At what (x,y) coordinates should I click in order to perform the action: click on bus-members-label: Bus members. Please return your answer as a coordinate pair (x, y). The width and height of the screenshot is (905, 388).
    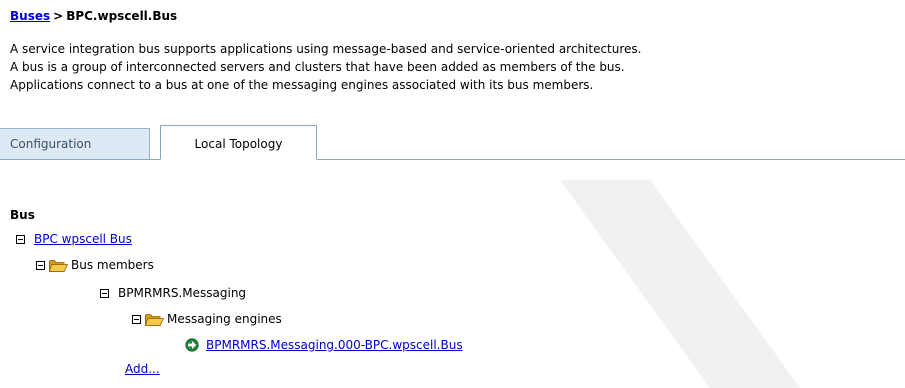
    Looking at the image, I should click on (112, 265).